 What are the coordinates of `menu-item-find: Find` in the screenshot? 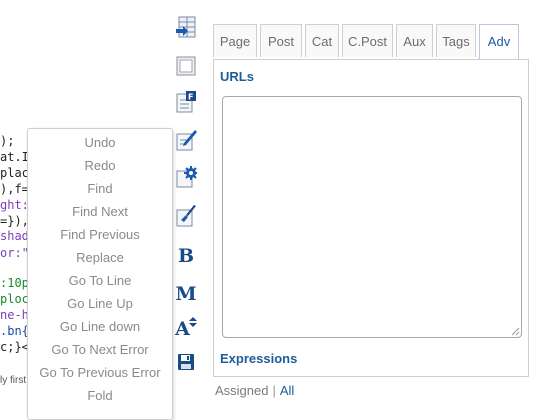 It's located at (100, 188).